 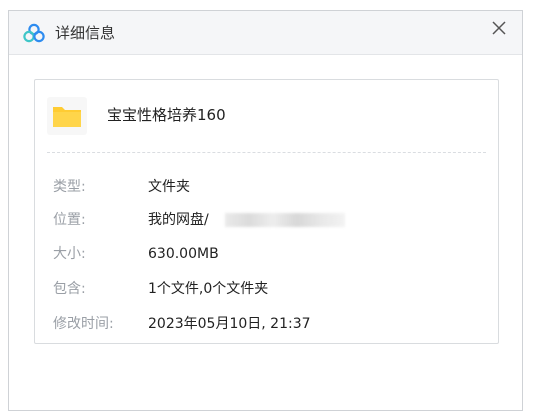 What do you see at coordinates (266, 152) in the screenshot?
I see `divider` at bounding box center [266, 152].